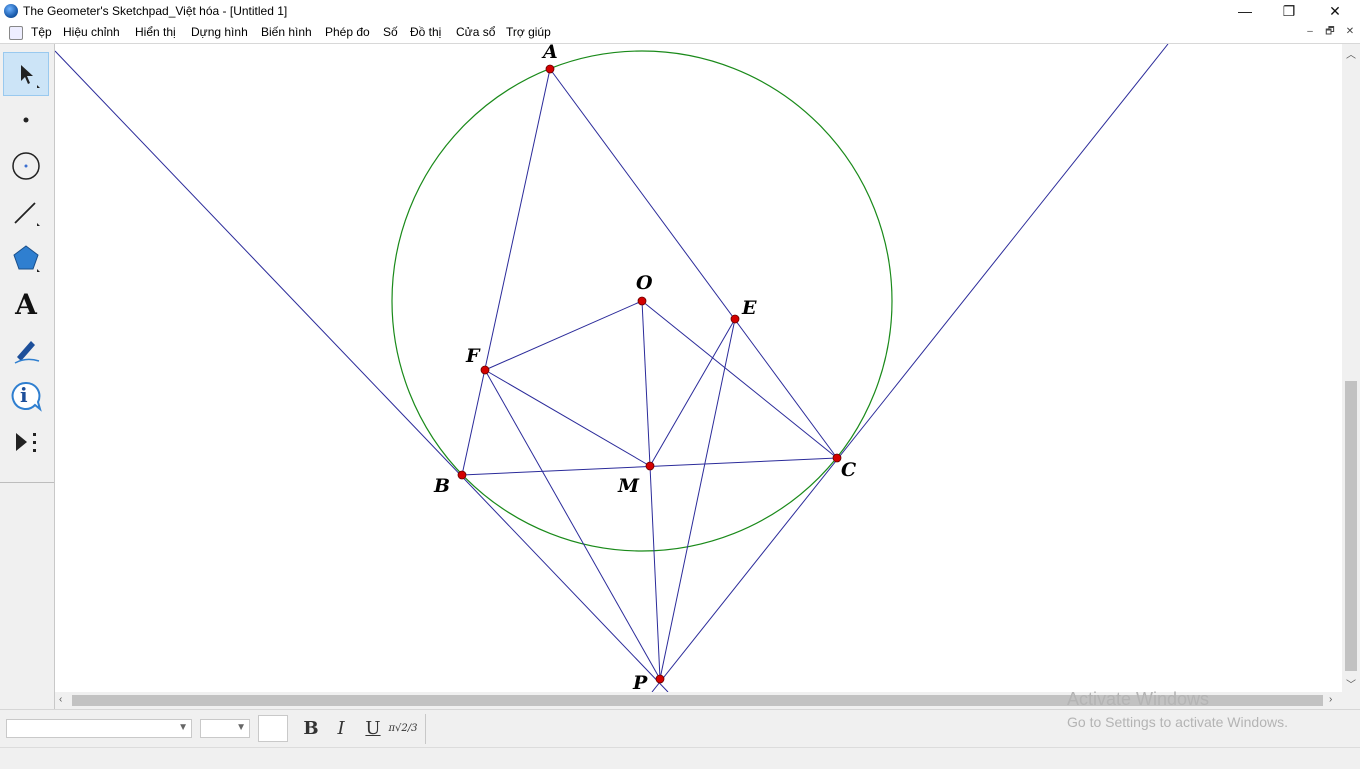 This screenshot has width=1360, height=769. I want to click on scroll-right-icon: ›, so click(1330, 699).